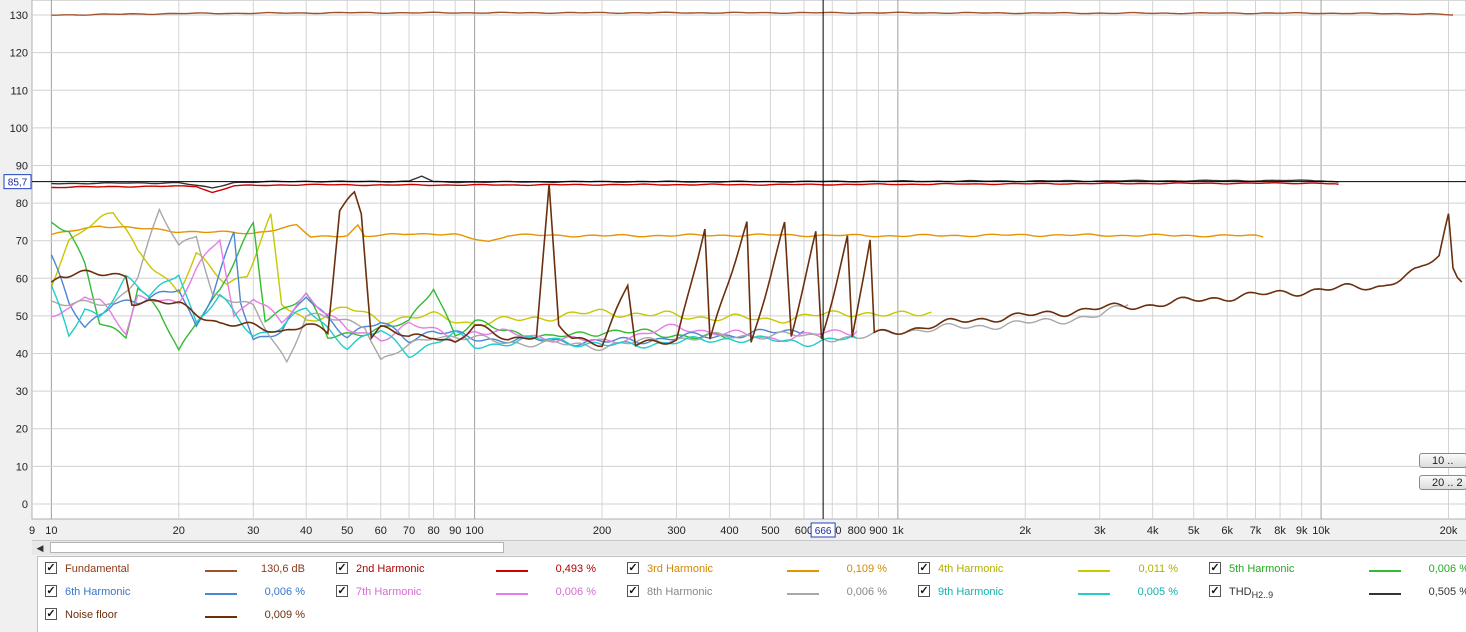  I want to click on range-button-2: 20 .. 2, so click(1442, 482).